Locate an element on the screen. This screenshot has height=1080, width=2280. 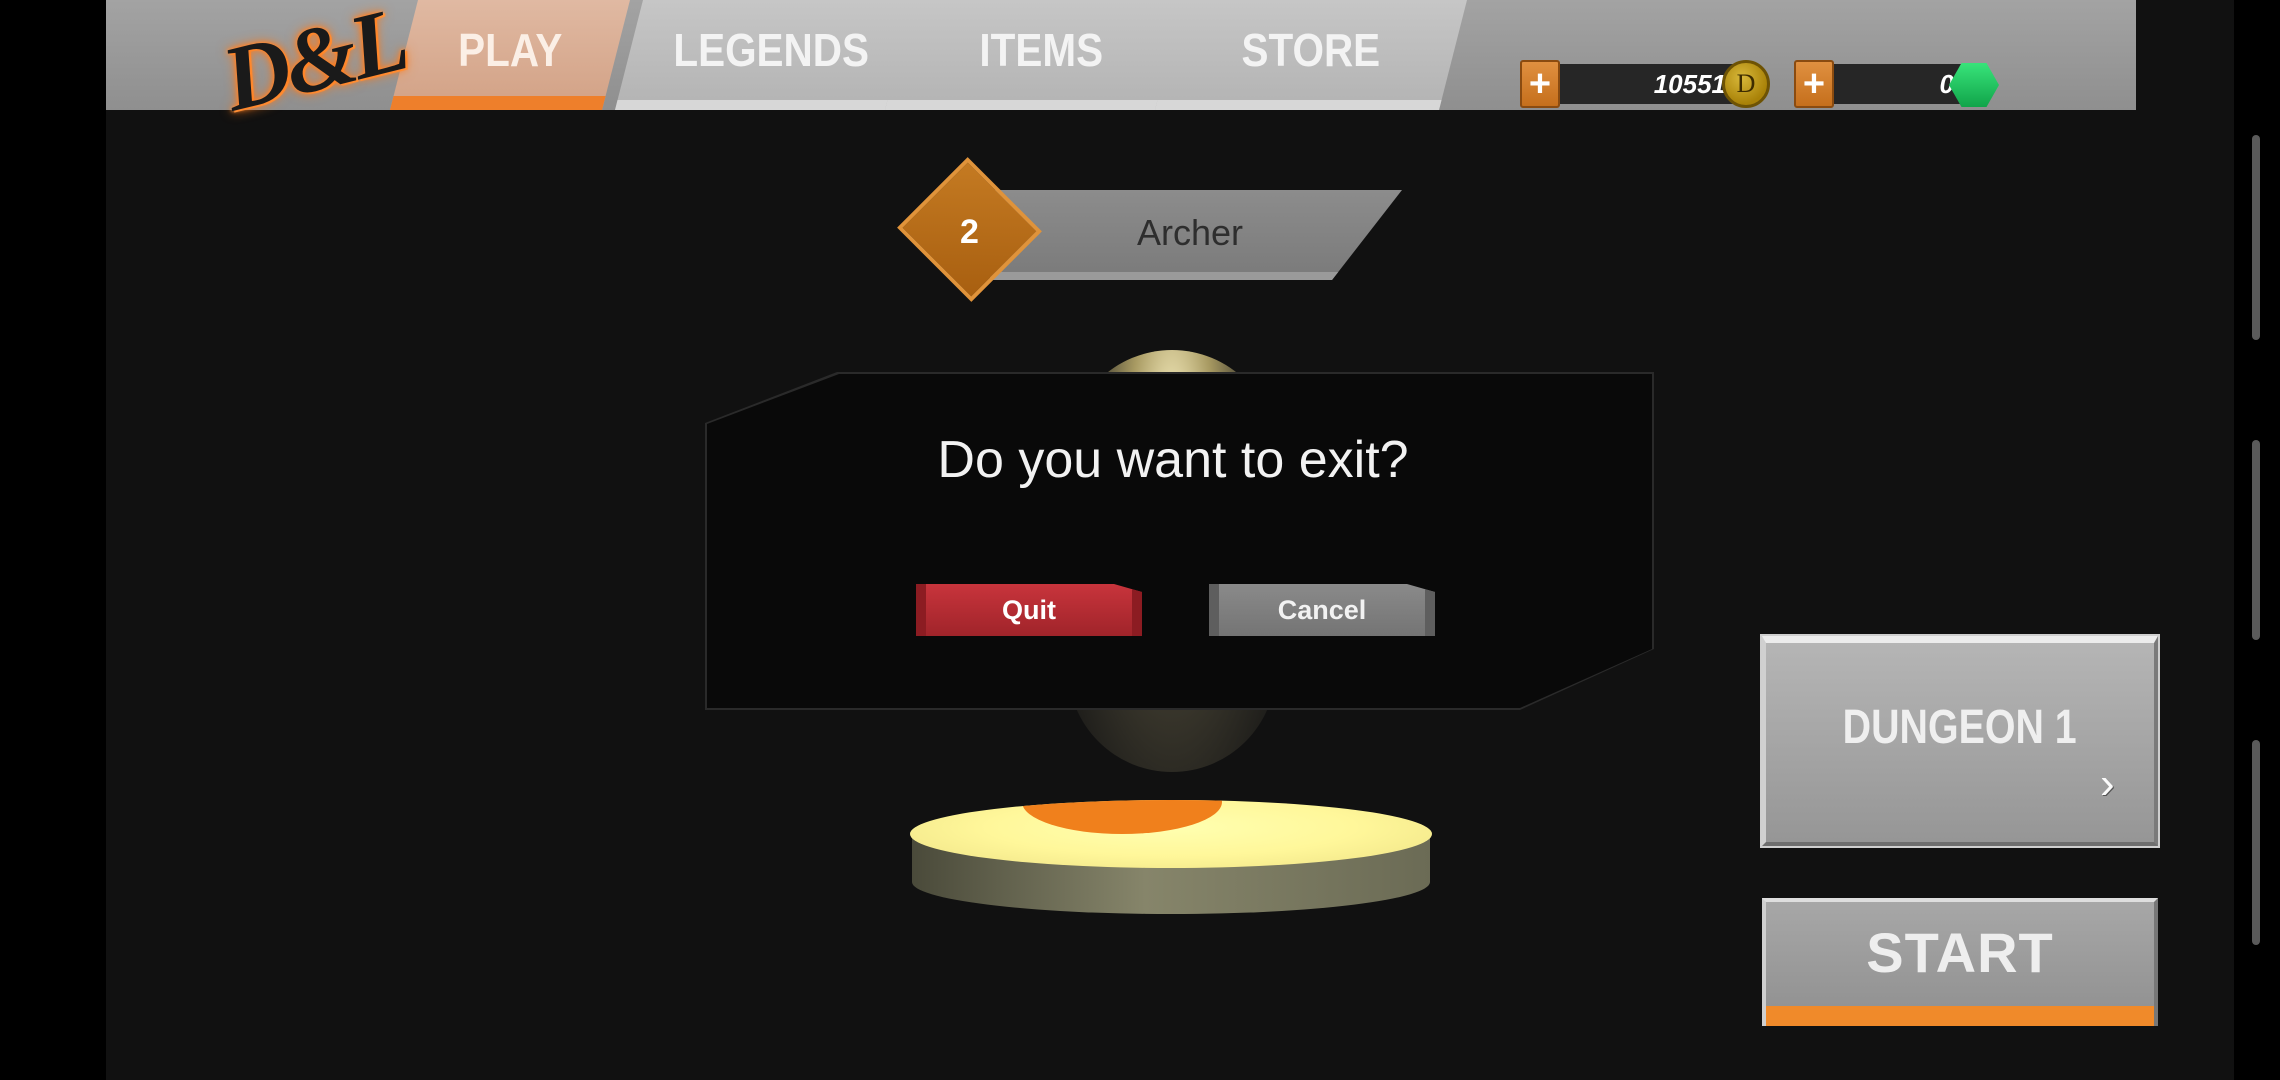
start-label: START is located at coordinates (1960, 952).